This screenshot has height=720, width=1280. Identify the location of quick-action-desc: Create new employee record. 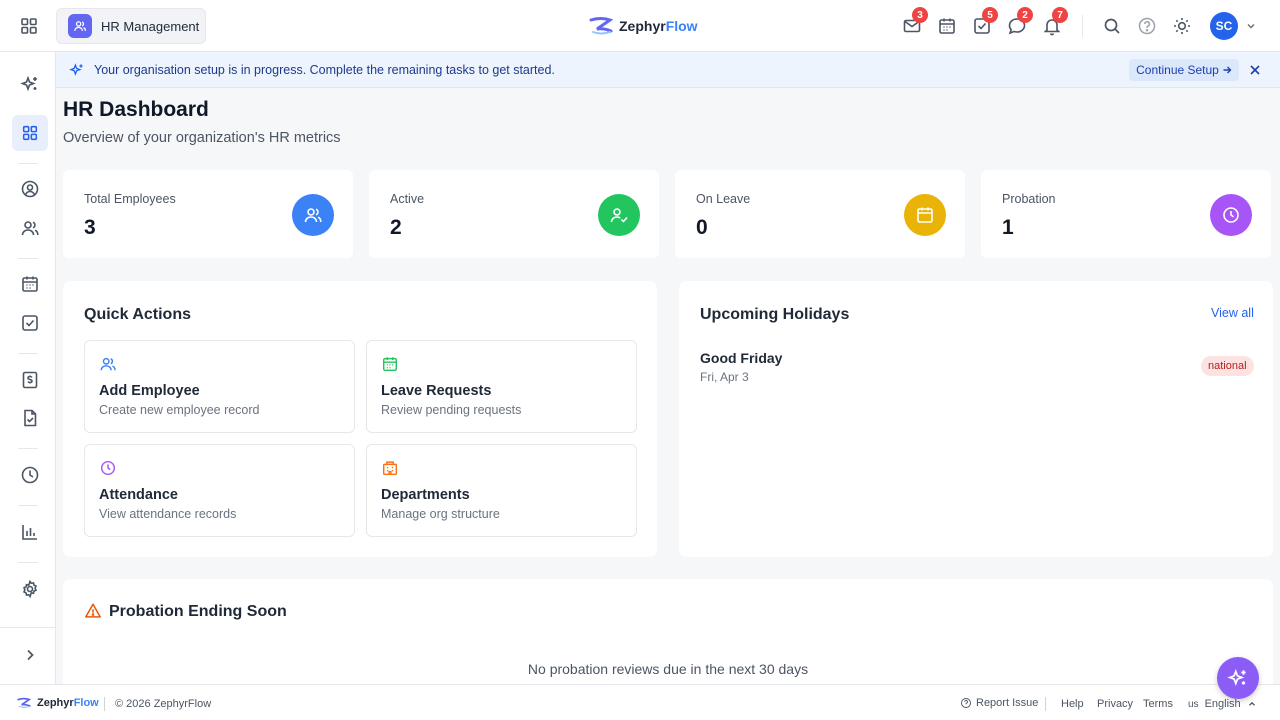
(179, 410).